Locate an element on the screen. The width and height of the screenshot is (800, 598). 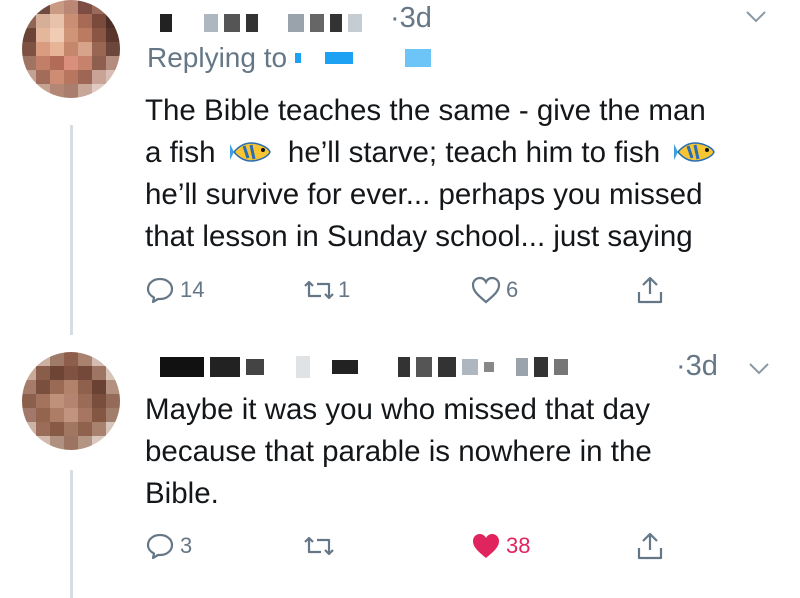
heart-icon is located at coordinates (486, 290).